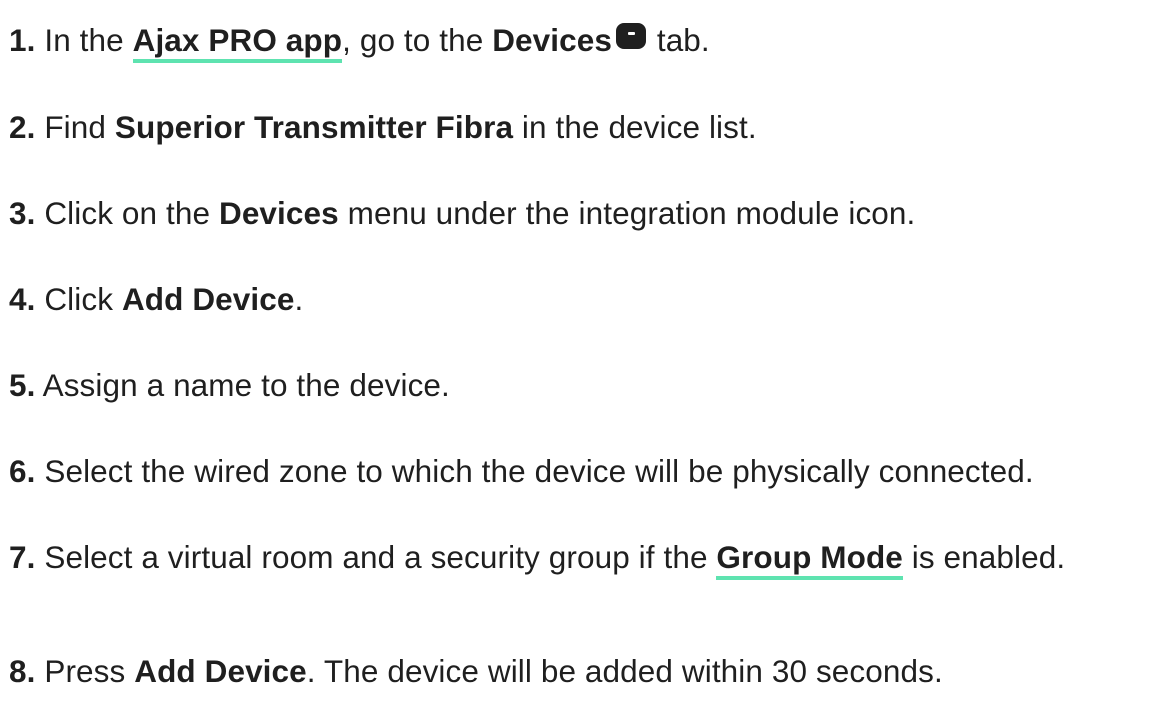  What do you see at coordinates (278, 213) in the screenshot?
I see `devices-menu-name: Devices` at bounding box center [278, 213].